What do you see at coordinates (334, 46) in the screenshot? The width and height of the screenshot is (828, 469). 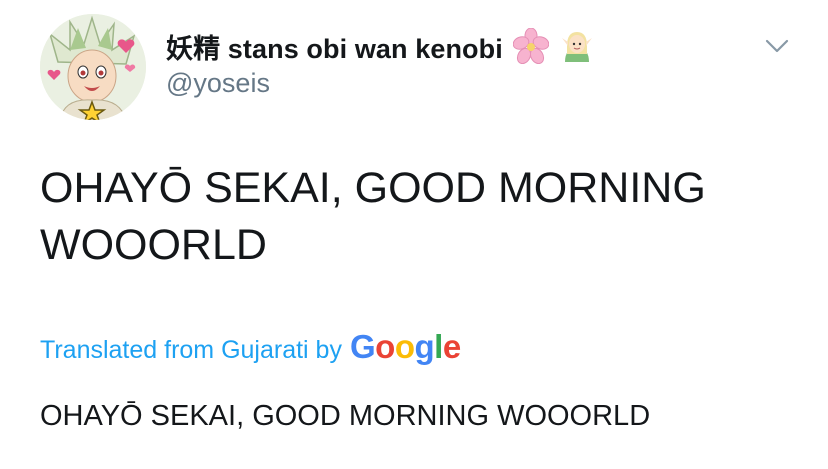 I see `display-name: 妖精 stans obi wan kenobi` at bounding box center [334, 46].